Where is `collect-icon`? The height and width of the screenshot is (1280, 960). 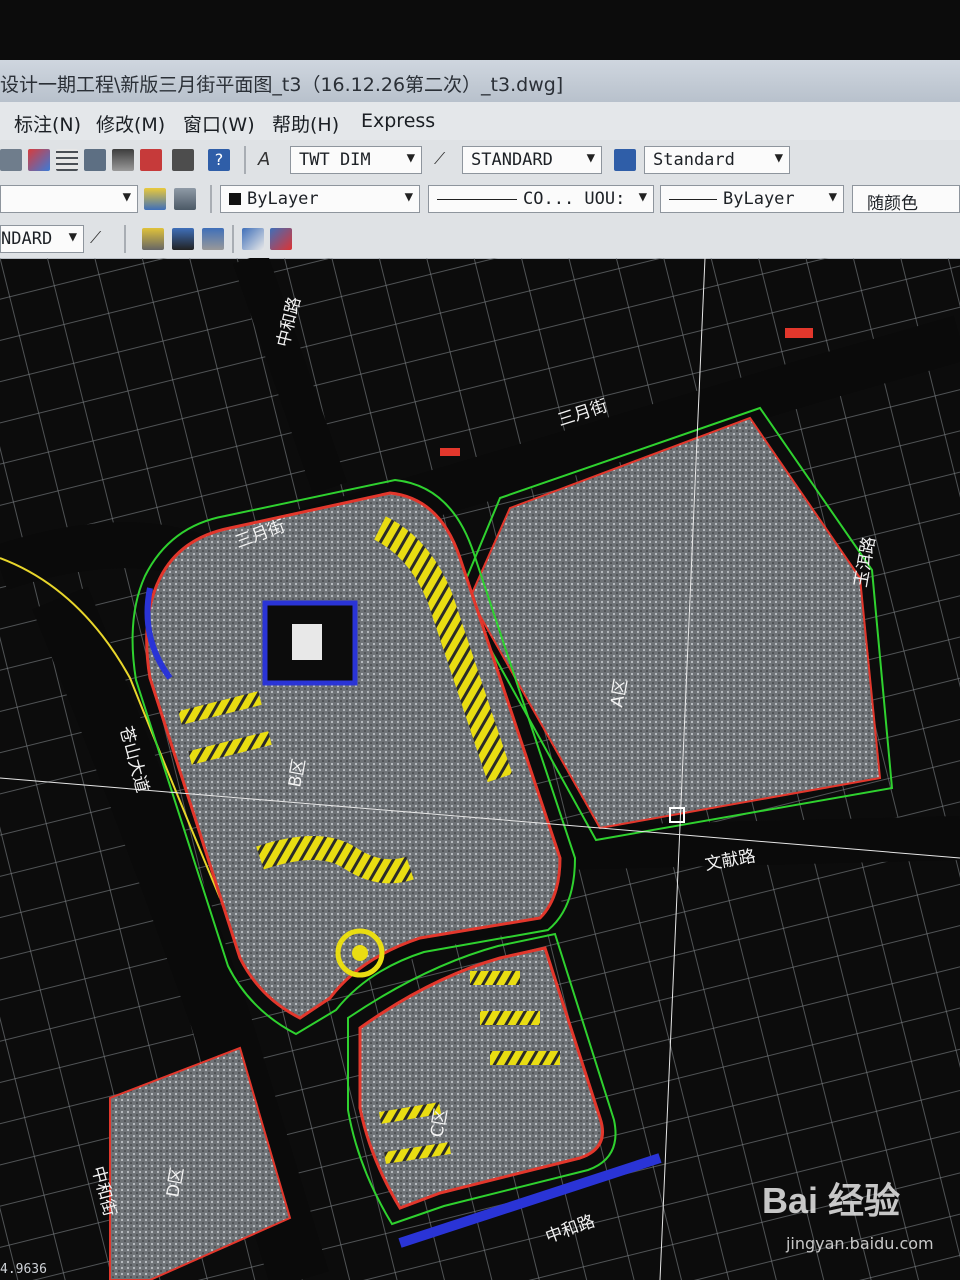 collect-icon is located at coordinates (281, 239).